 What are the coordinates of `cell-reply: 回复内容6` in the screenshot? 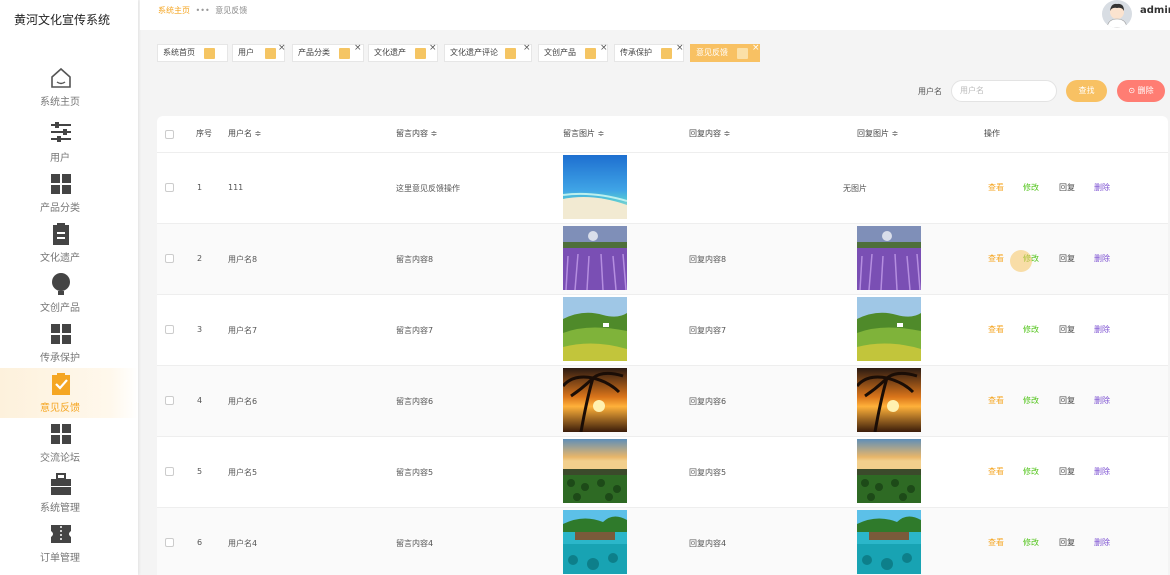 It's located at (708, 401).